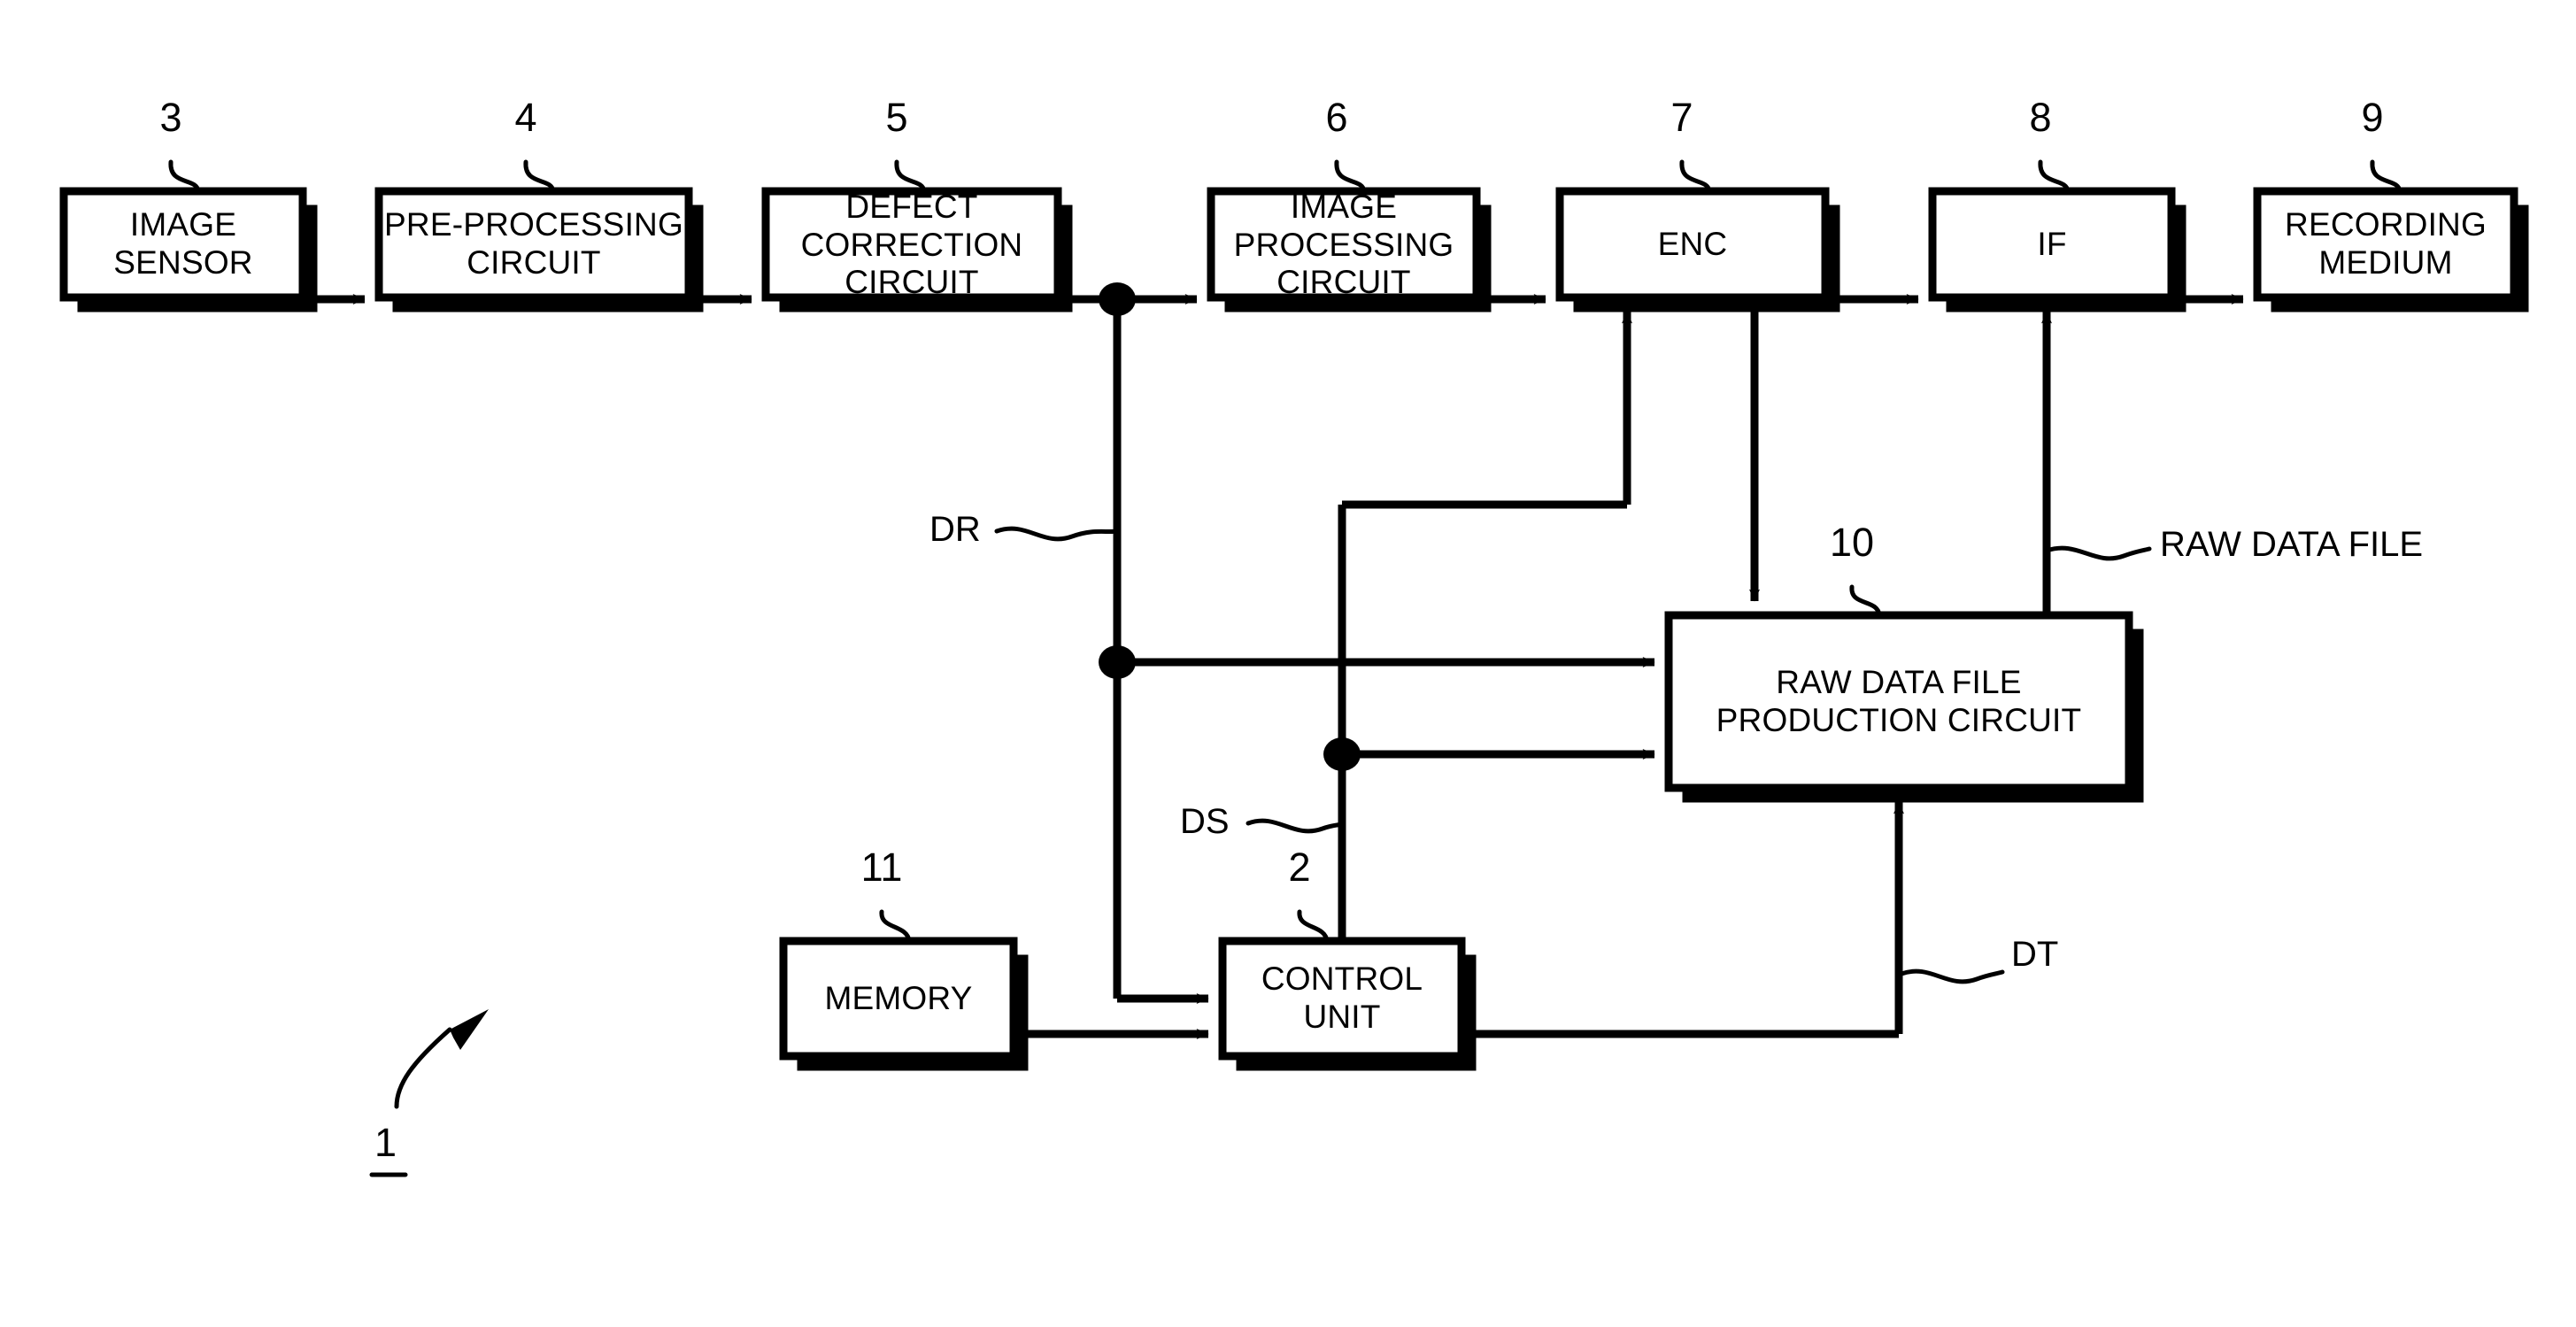 The height and width of the screenshot is (1327, 2576). I want to click on junction-dots, so click(1230, 526).